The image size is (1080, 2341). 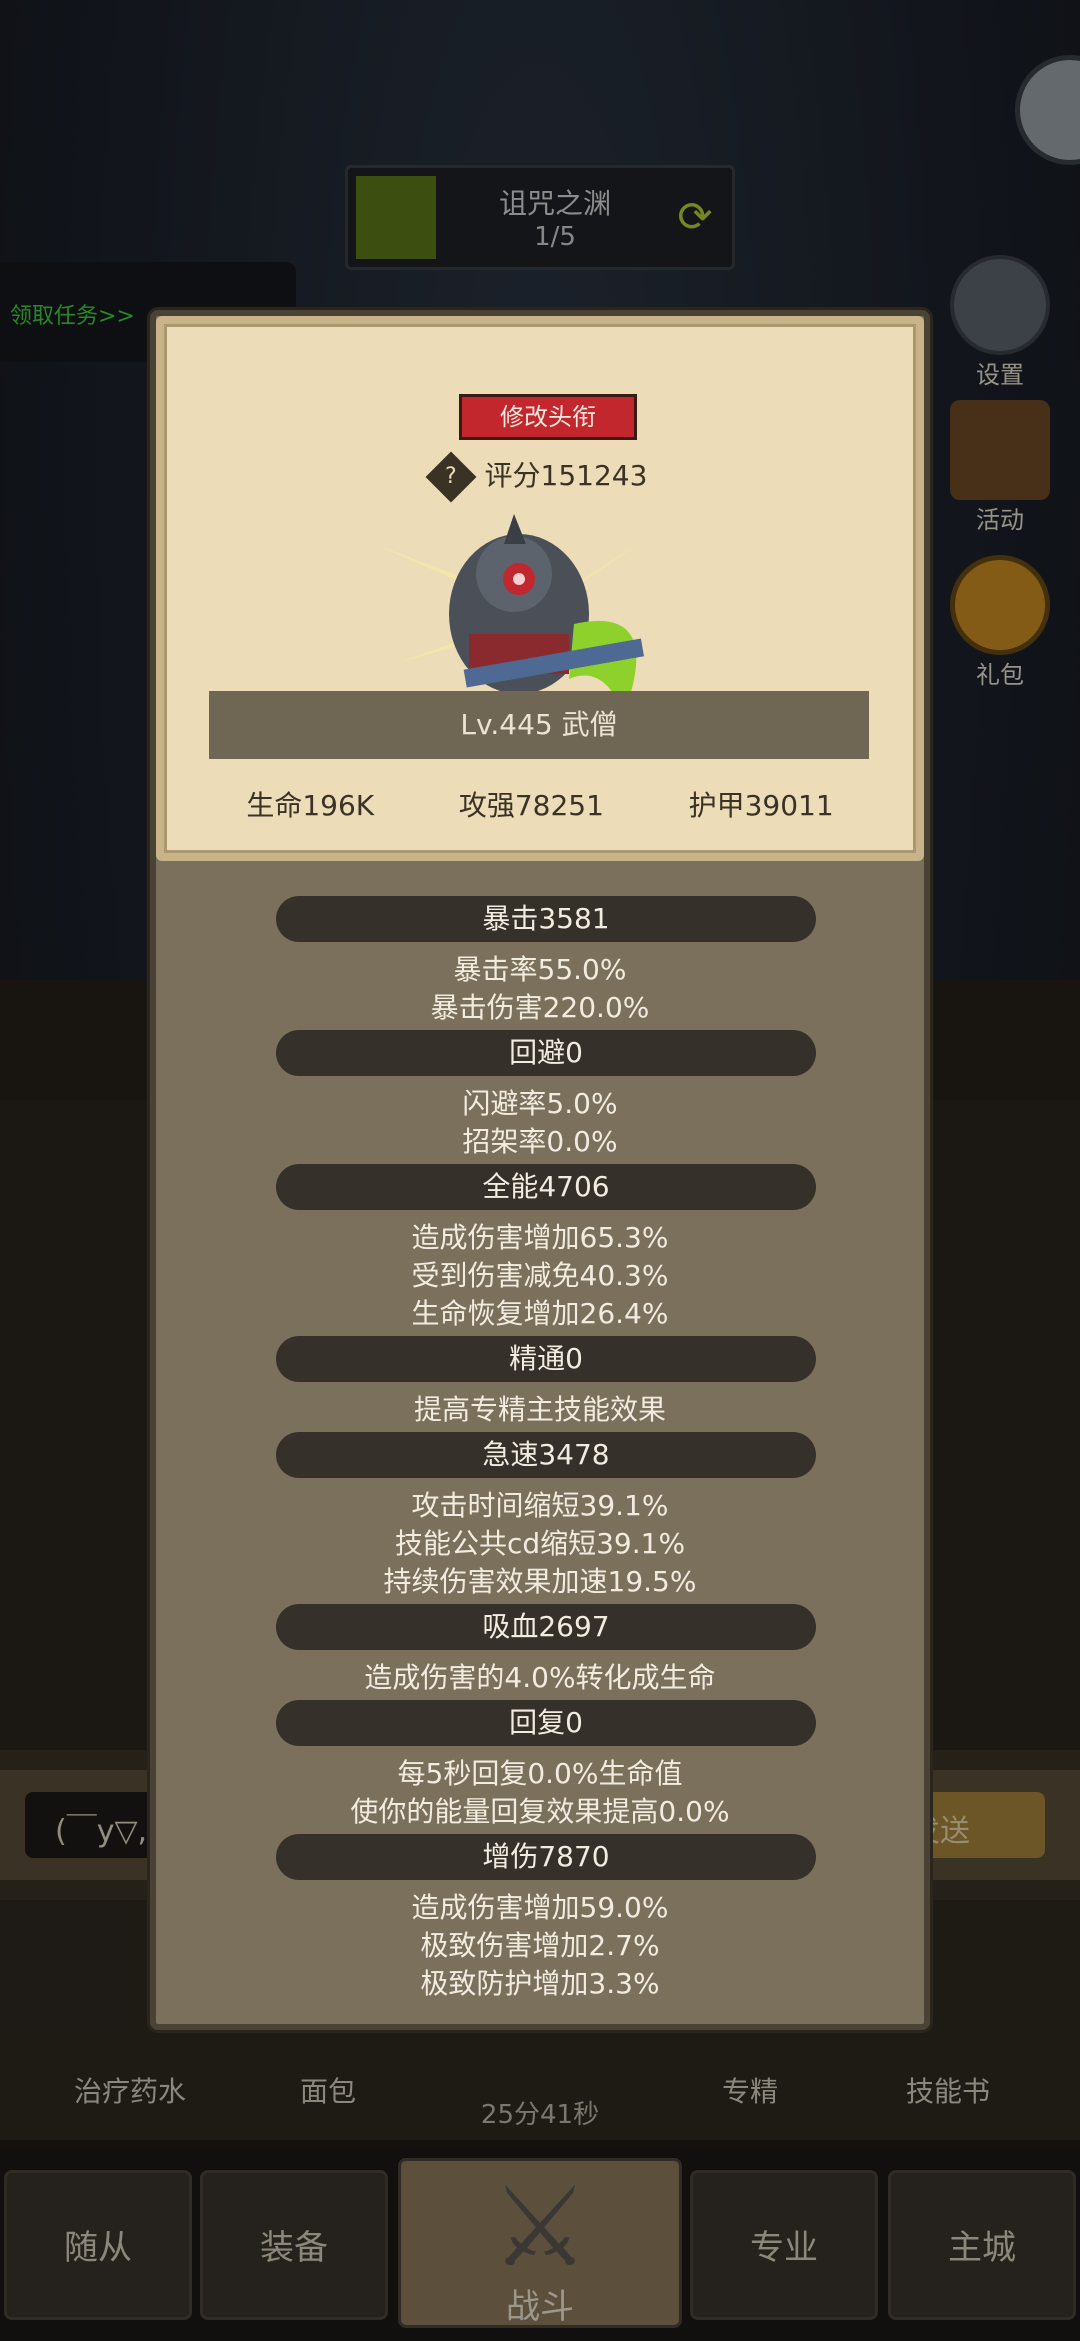 What do you see at coordinates (540, 1543) in the screenshot?
I see `stat-section-line: 技能公共cd缩短39.1%` at bounding box center [540, 1543].